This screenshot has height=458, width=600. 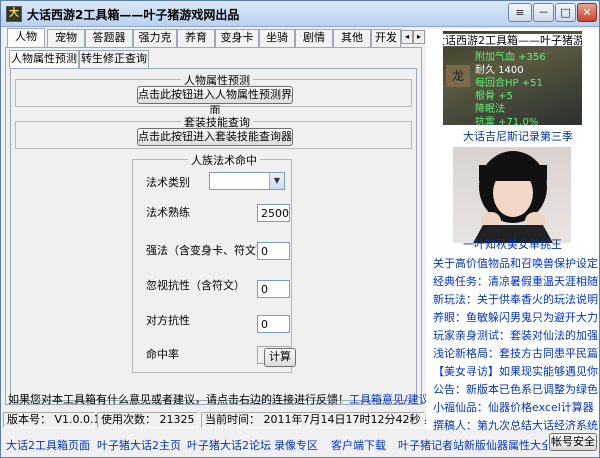 What do you see at coordinates (516, 425) in the screenshot?
I see `news-item: 撰稿人：第九次总结大话经济系统` at bounding box center [516, 425].